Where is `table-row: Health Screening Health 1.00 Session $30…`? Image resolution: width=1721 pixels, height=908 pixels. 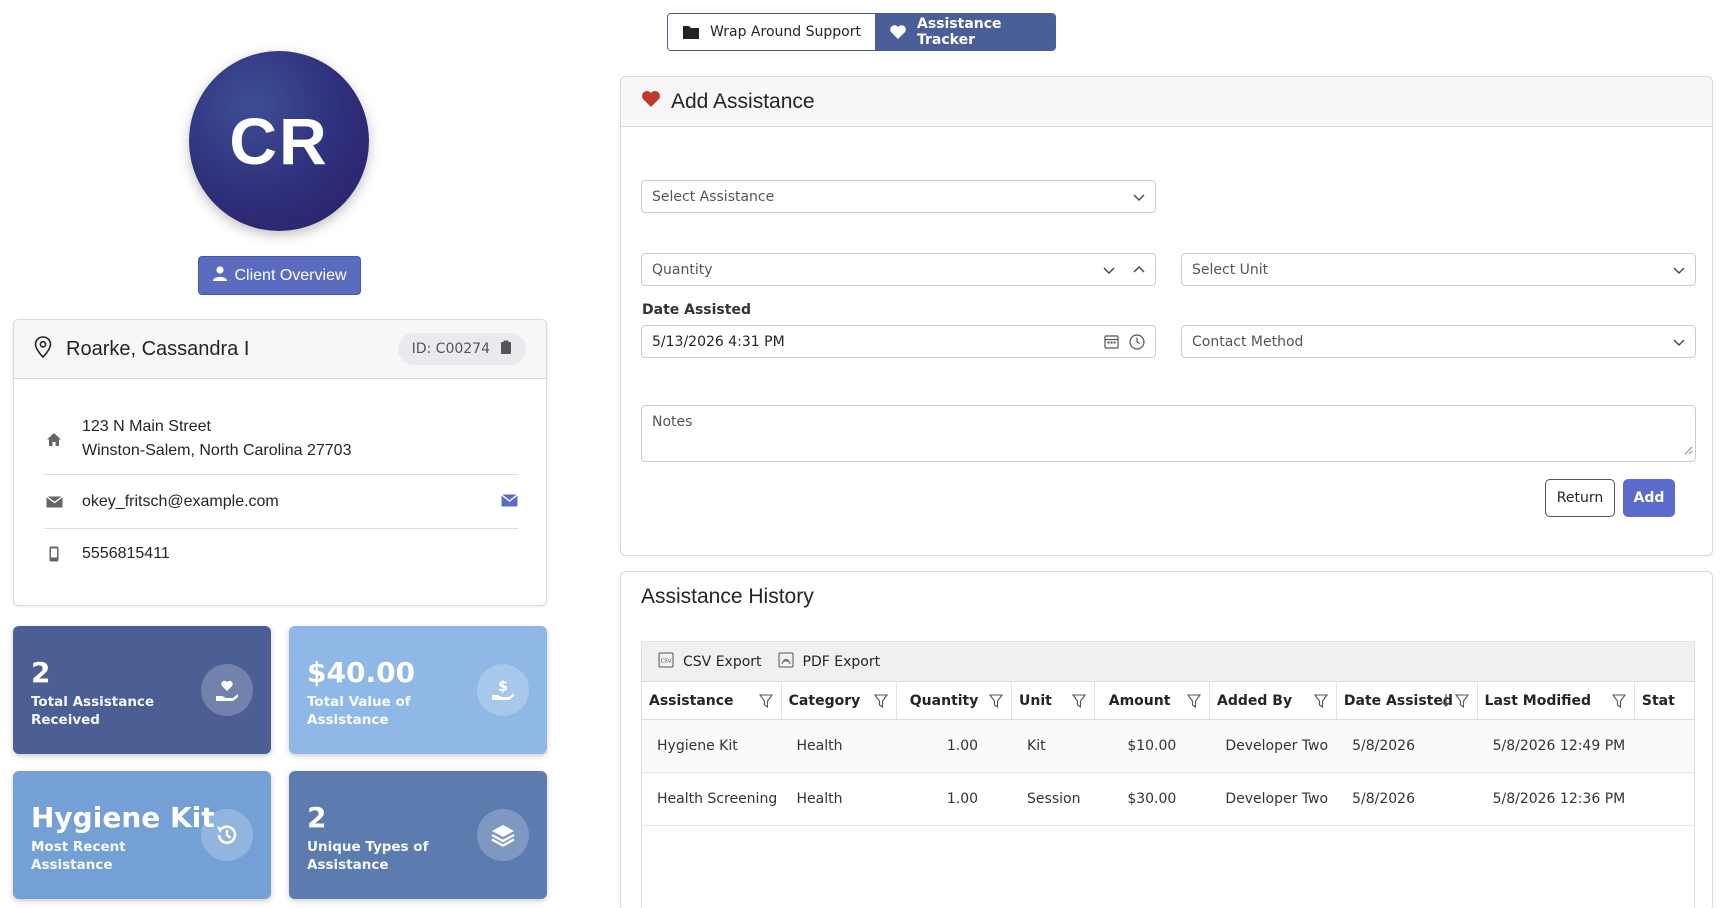
table-row: Health Screening Health 1.00 Session $30… is located at coordinates (1168, 799).